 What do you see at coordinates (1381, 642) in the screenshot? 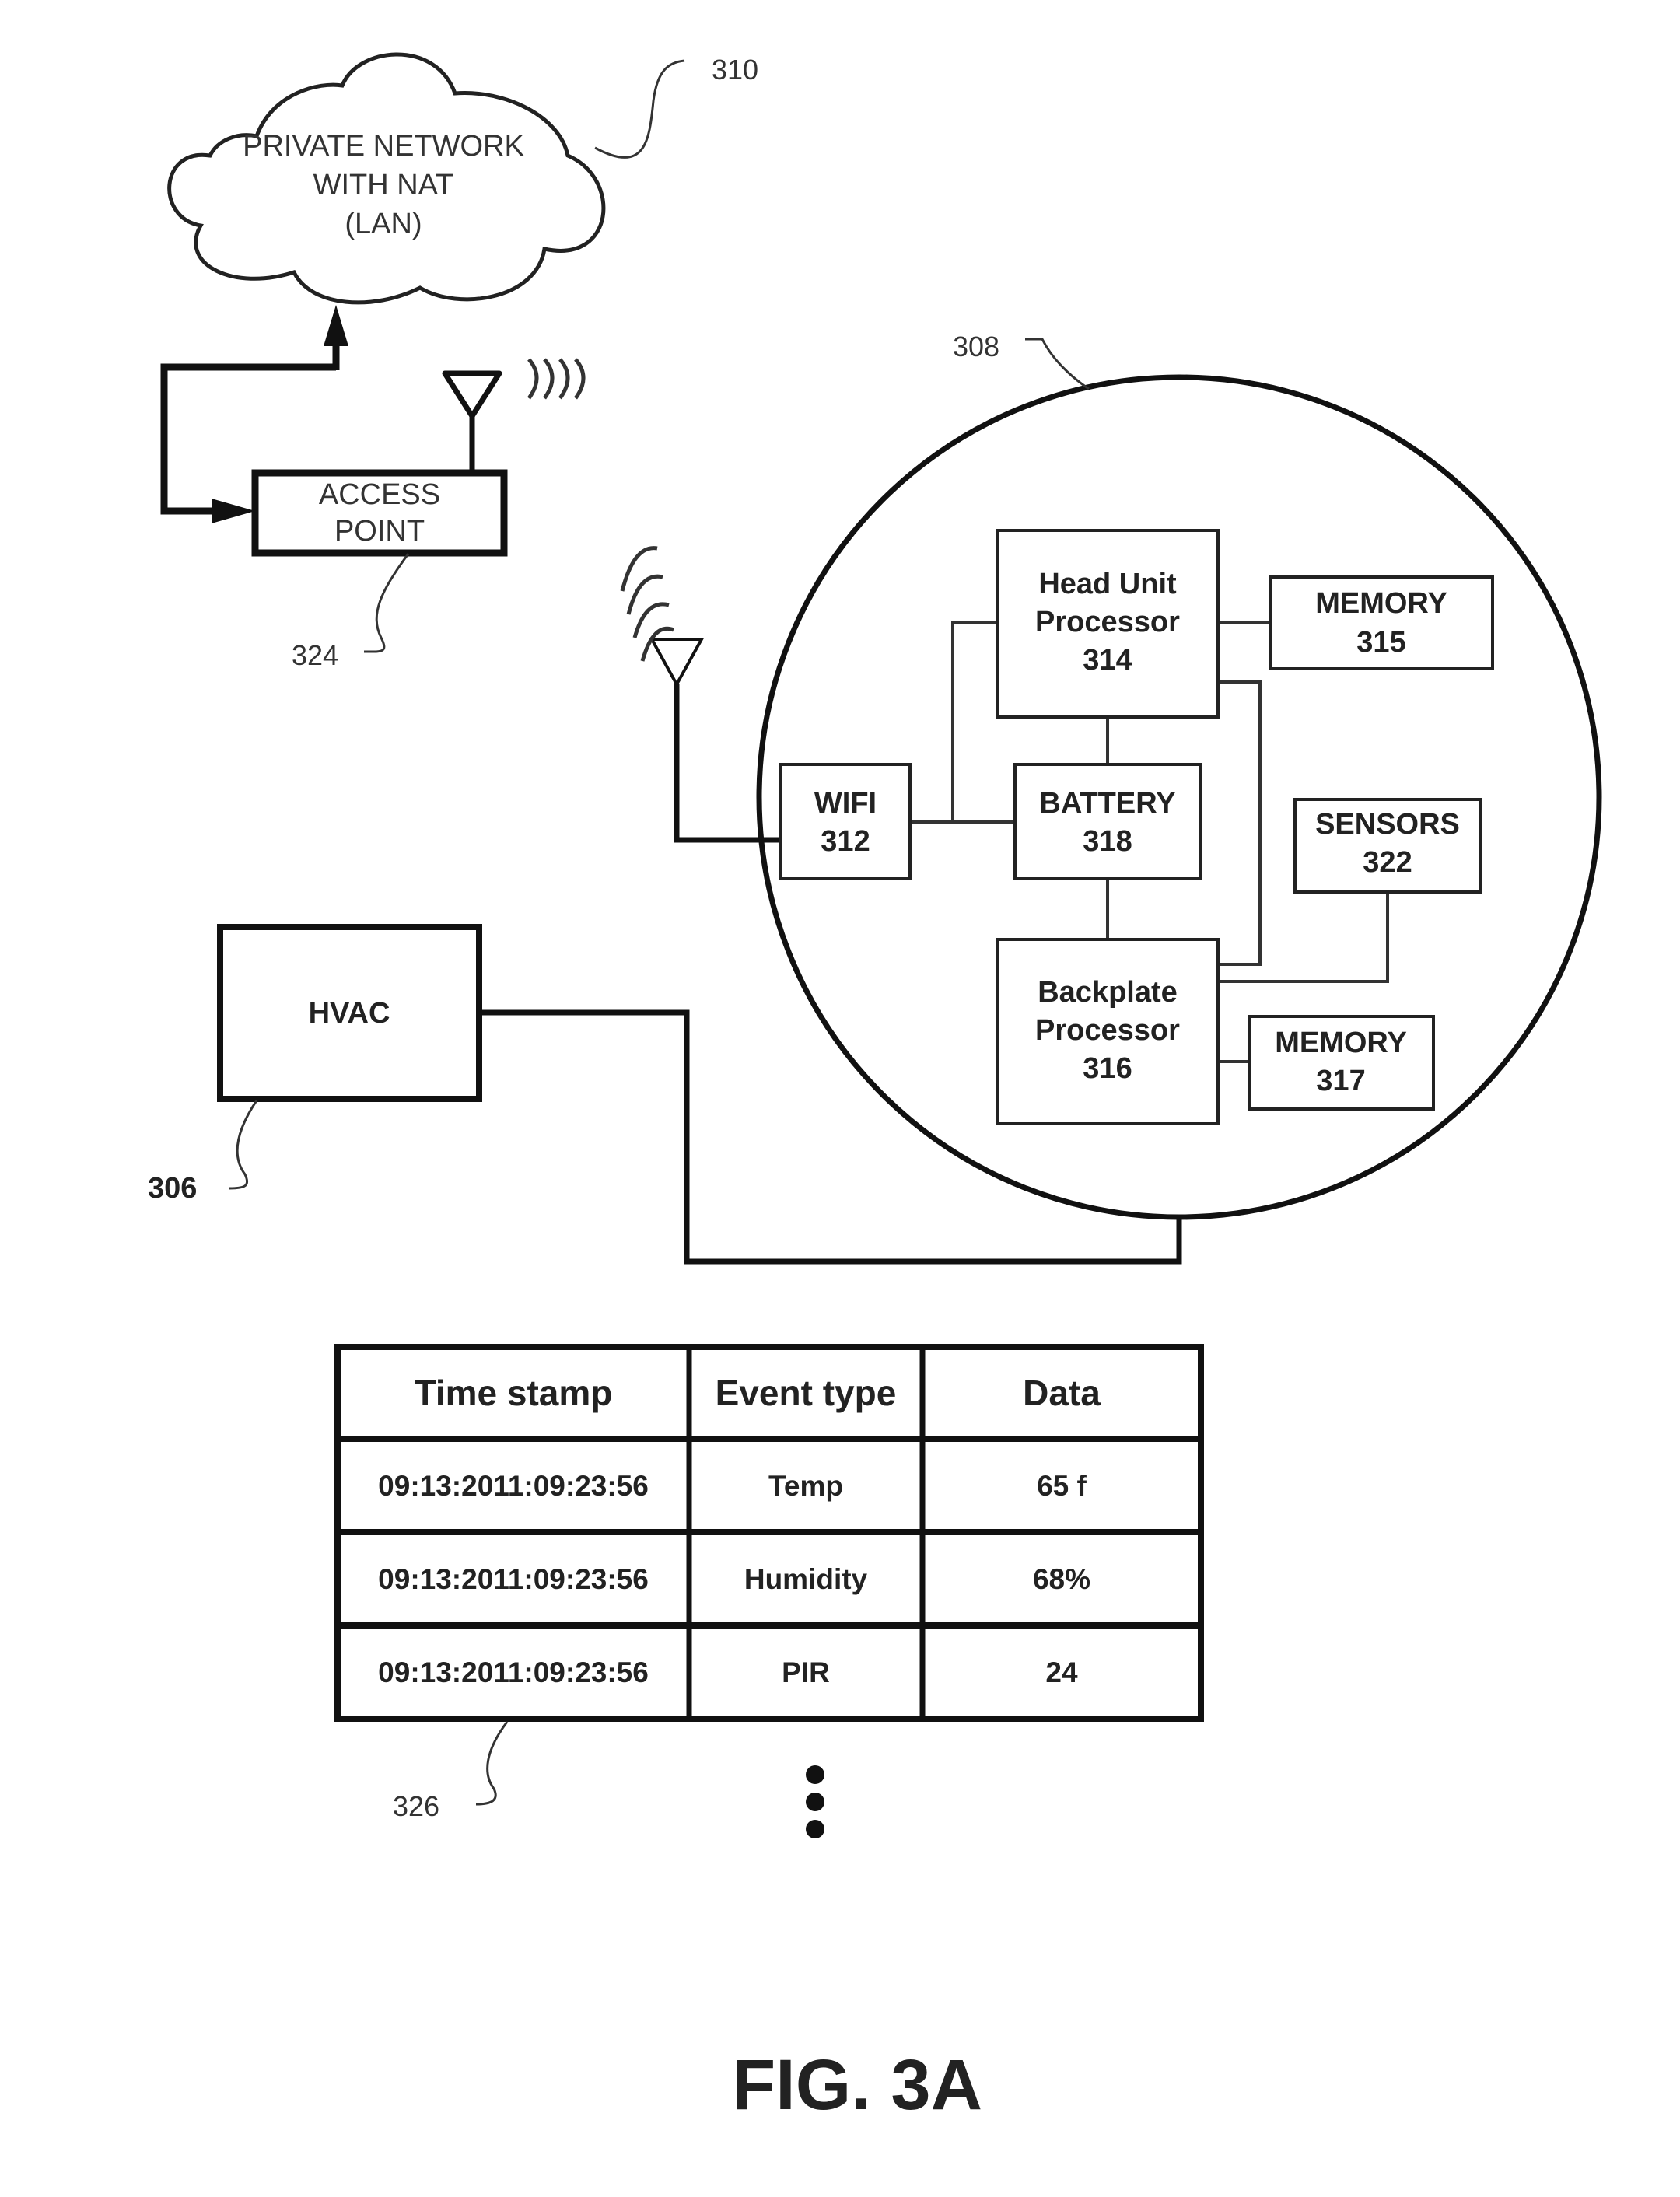
I see `memory-315-text-2: 315` at bounding box center [1381, 642].